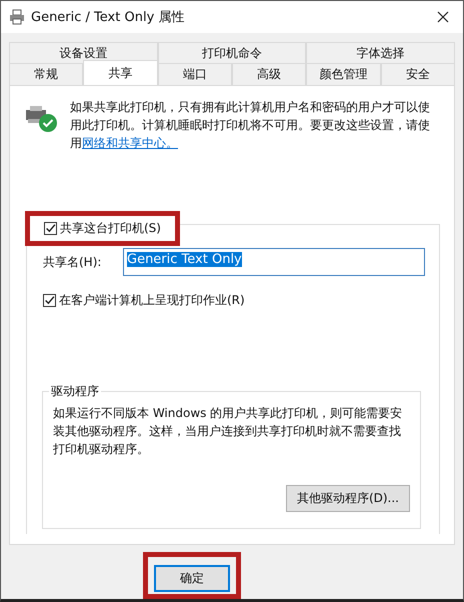 Image resolution: width=464 pixels, height=602 pixels. I want to click on tab: 设备设置, so click(83, 52).